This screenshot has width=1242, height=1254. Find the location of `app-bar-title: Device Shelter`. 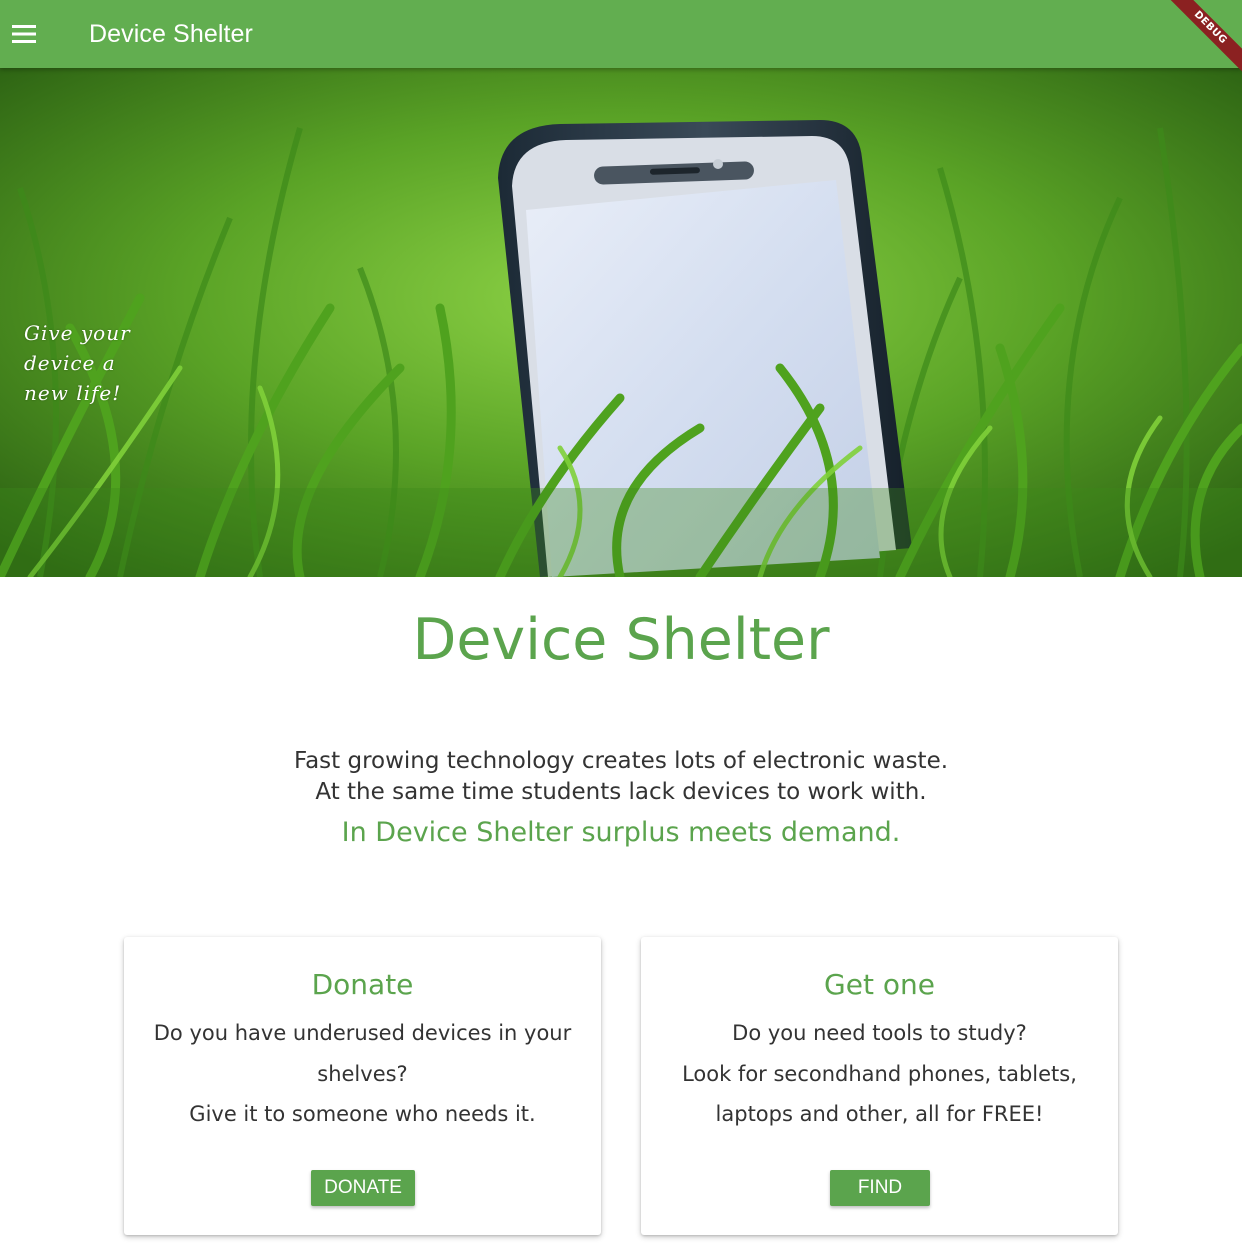

app-bar-title: Device Shelter is located at coordinates (171, 34).